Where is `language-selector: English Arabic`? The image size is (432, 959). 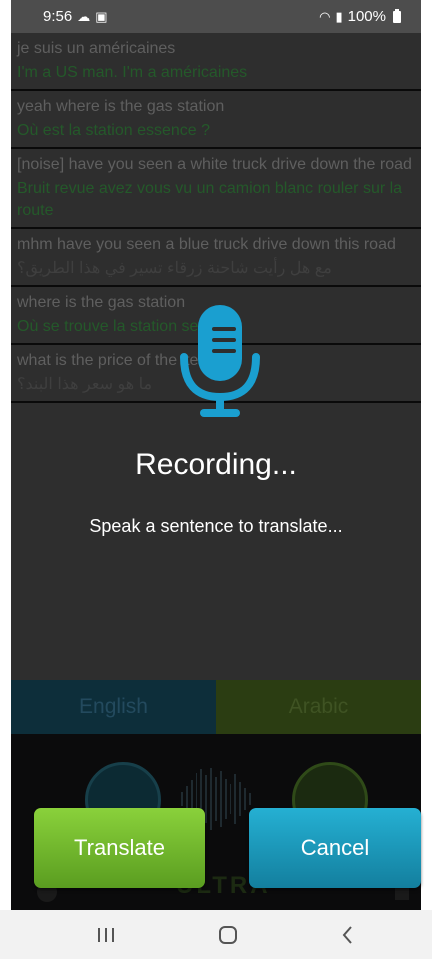
language-selector: English Arabic is located at coordinates (216, 707).